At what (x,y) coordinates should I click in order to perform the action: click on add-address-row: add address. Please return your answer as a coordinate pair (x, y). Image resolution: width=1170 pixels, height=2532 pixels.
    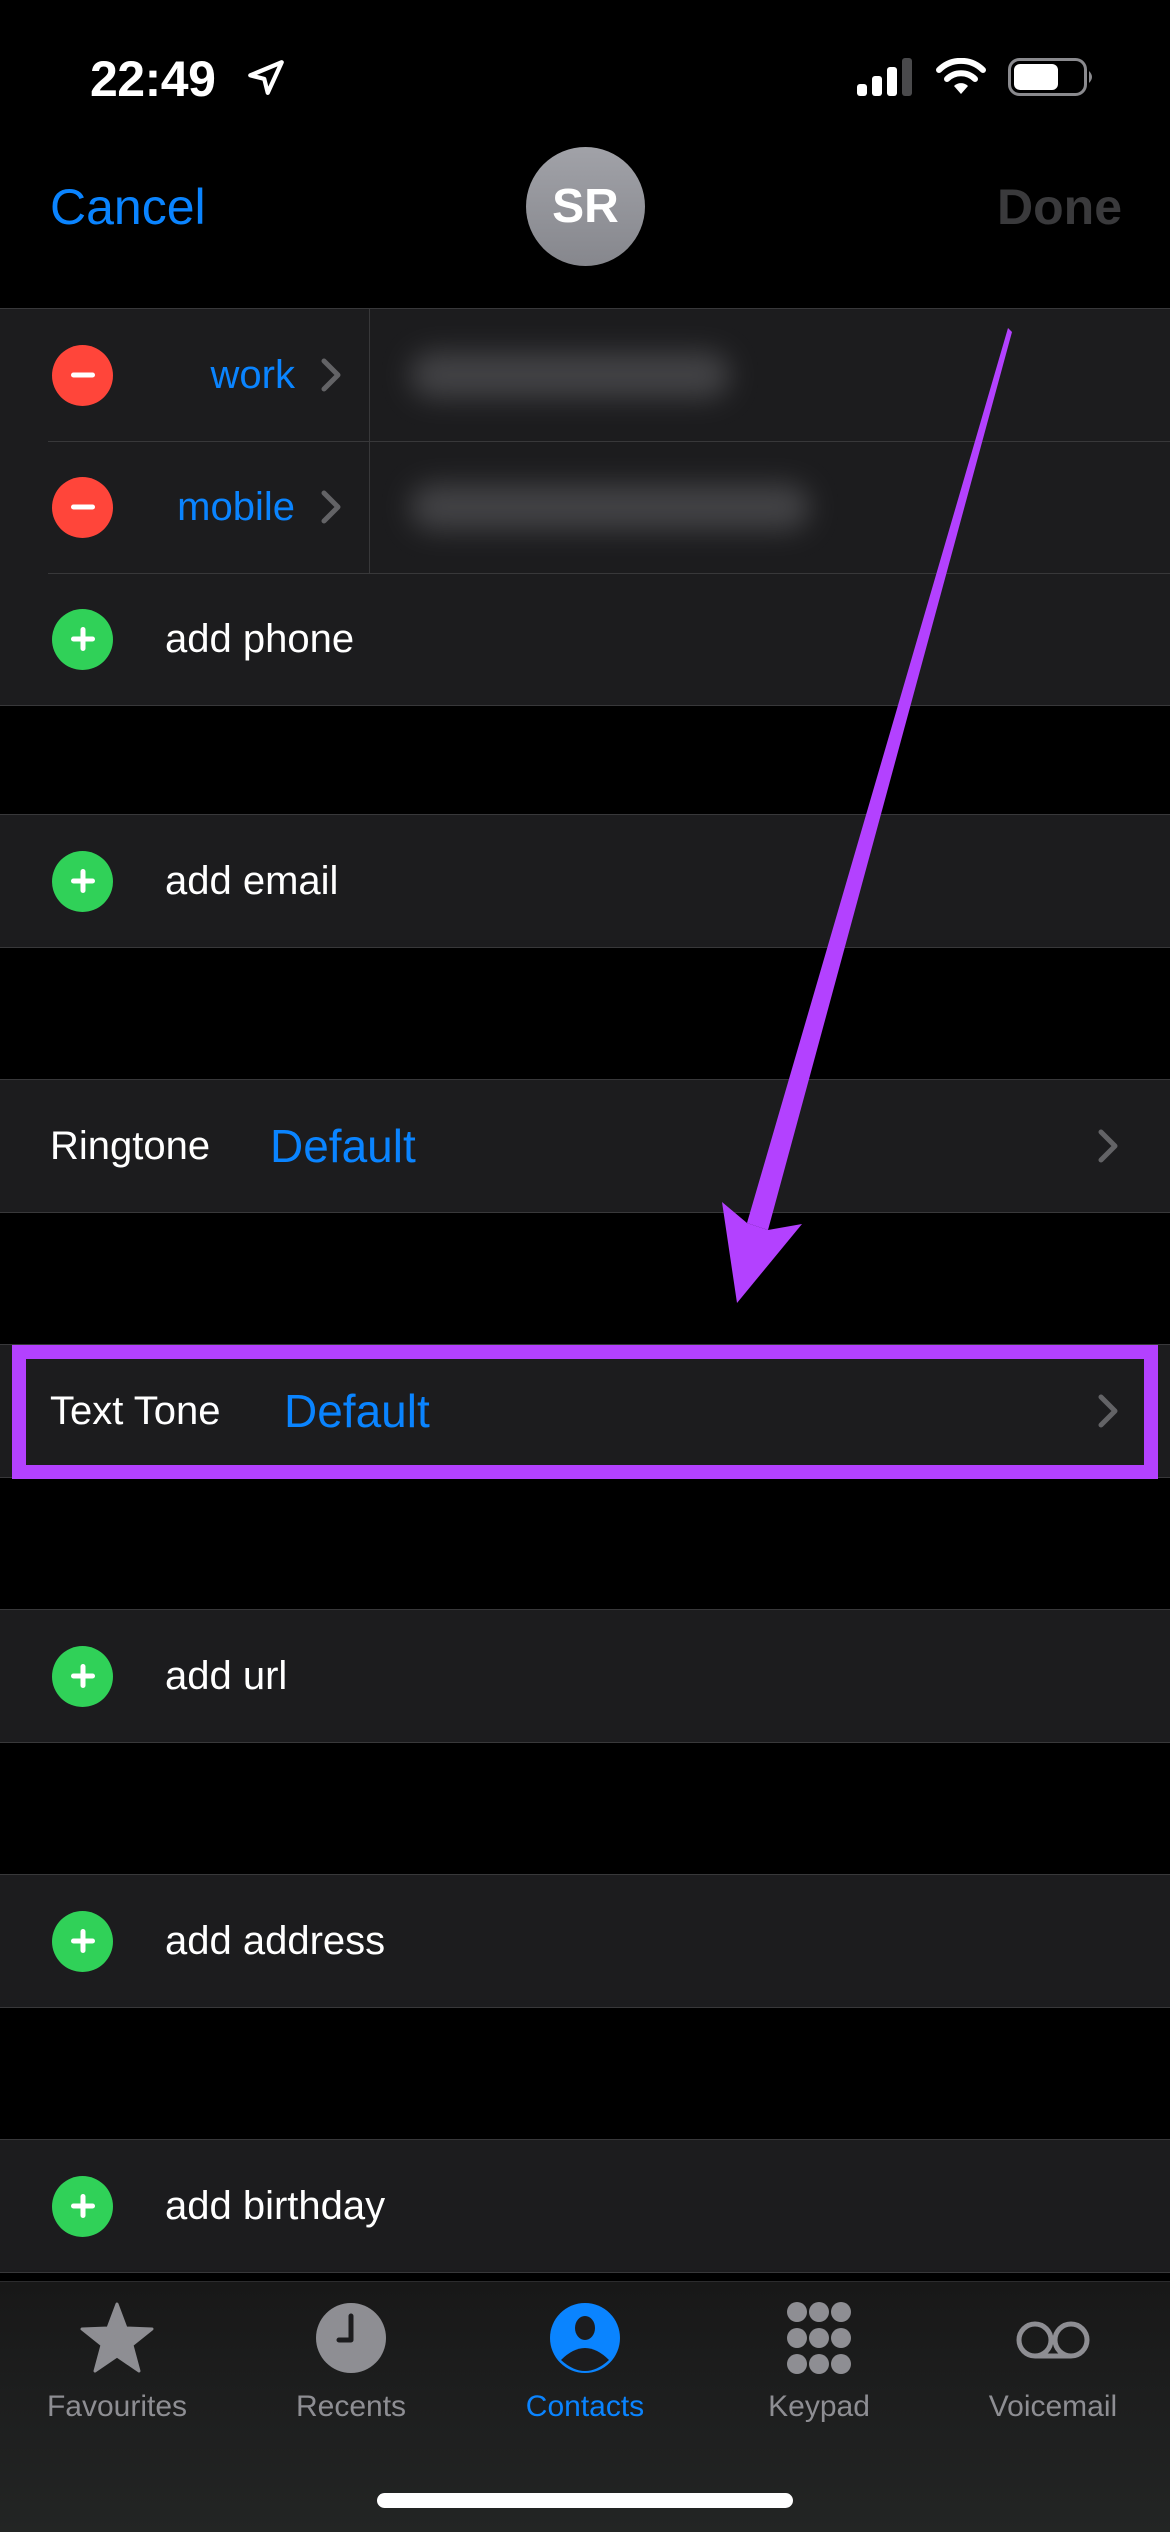
    Looking at the image, I should click on (585, 1941).